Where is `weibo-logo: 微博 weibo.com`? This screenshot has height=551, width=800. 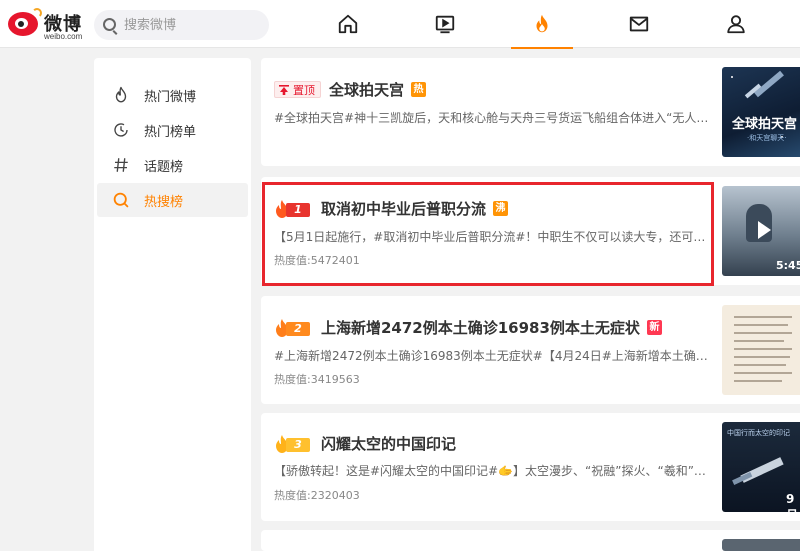
weibo-logo: 微博 weibo.com is located at coordinates (48, 25).